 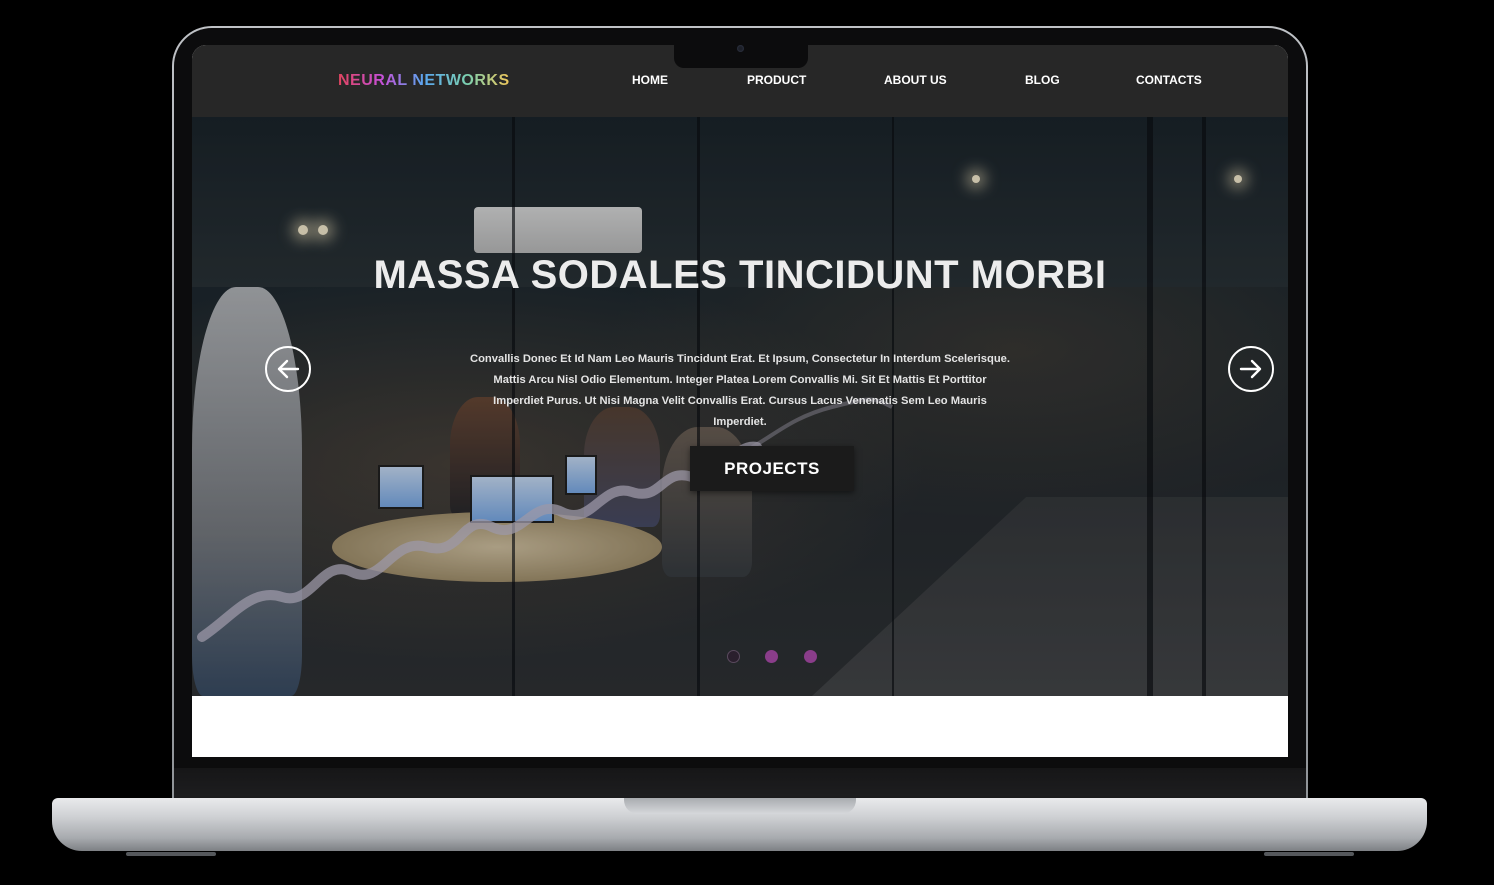 I want to click on arrow-left-circle-icon, so click(x=288, y=369).